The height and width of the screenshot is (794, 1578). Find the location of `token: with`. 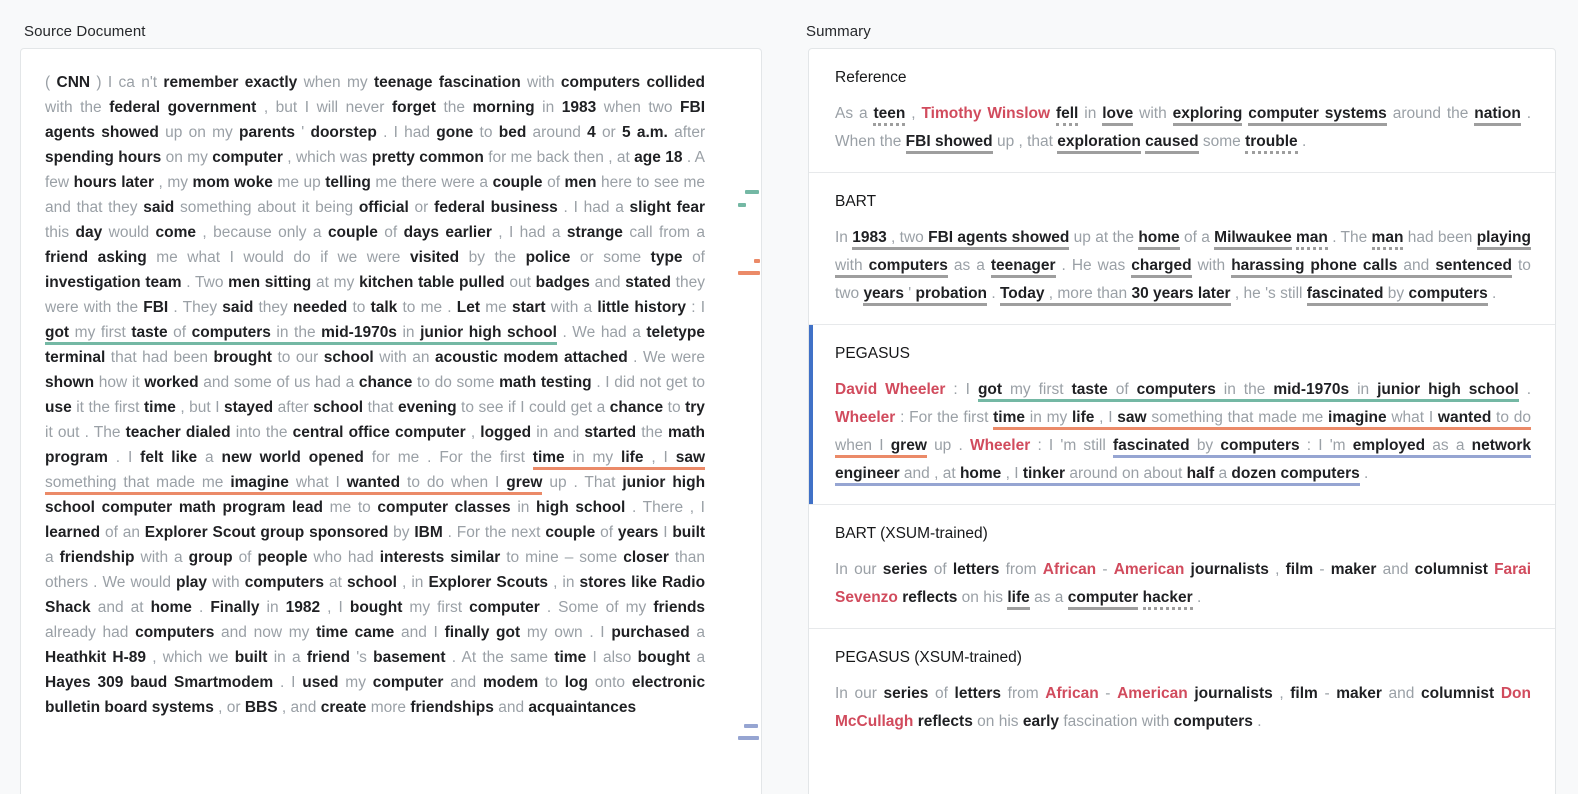

token: with is located at coordinates (1153, 113).